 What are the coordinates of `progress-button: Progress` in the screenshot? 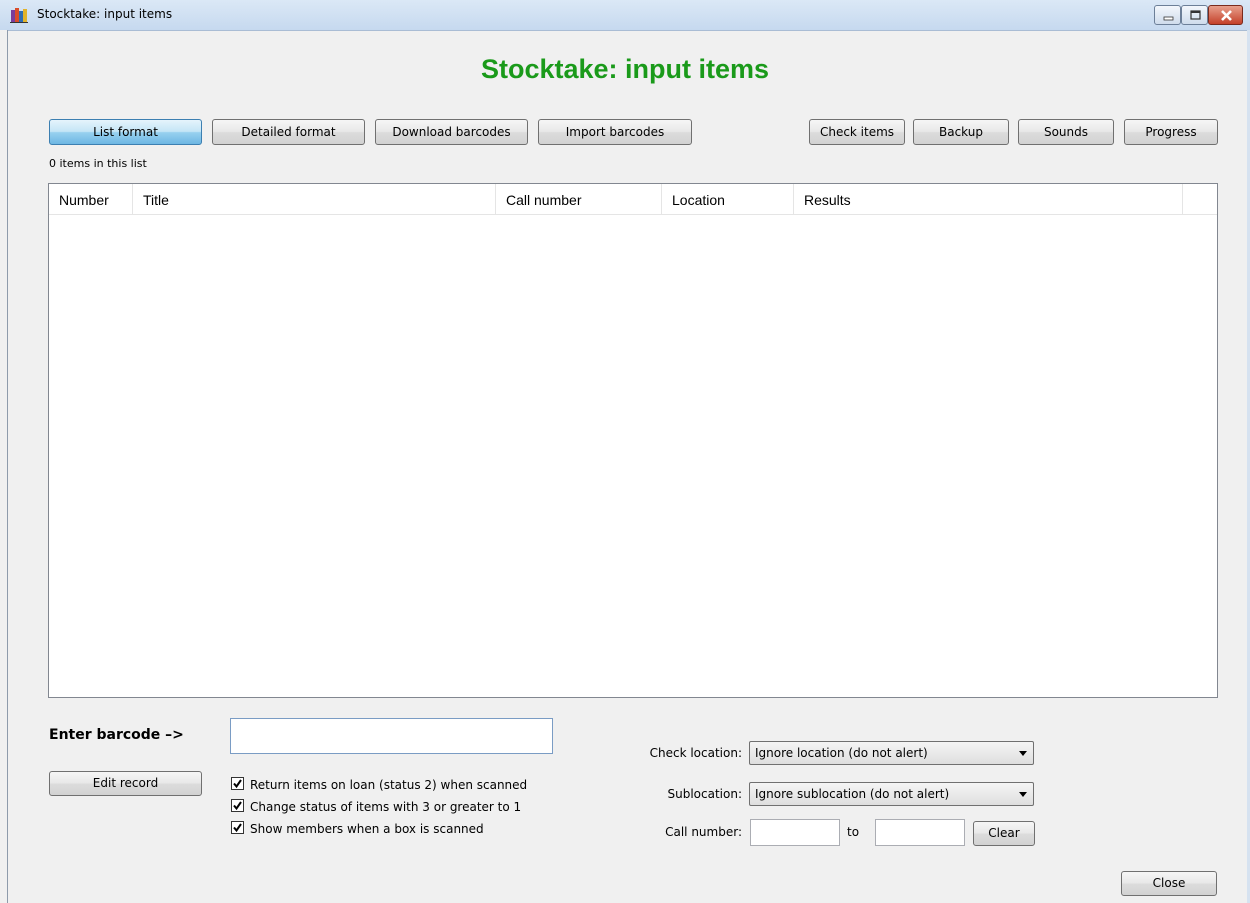 It's located at (1171, 132).